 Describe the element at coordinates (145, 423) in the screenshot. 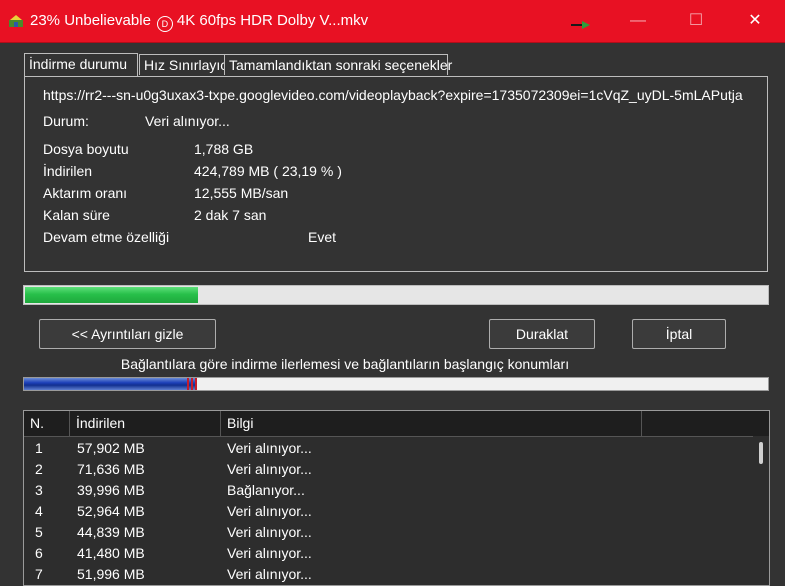

I see `column-header-downloaded: İndirilen` at that location.